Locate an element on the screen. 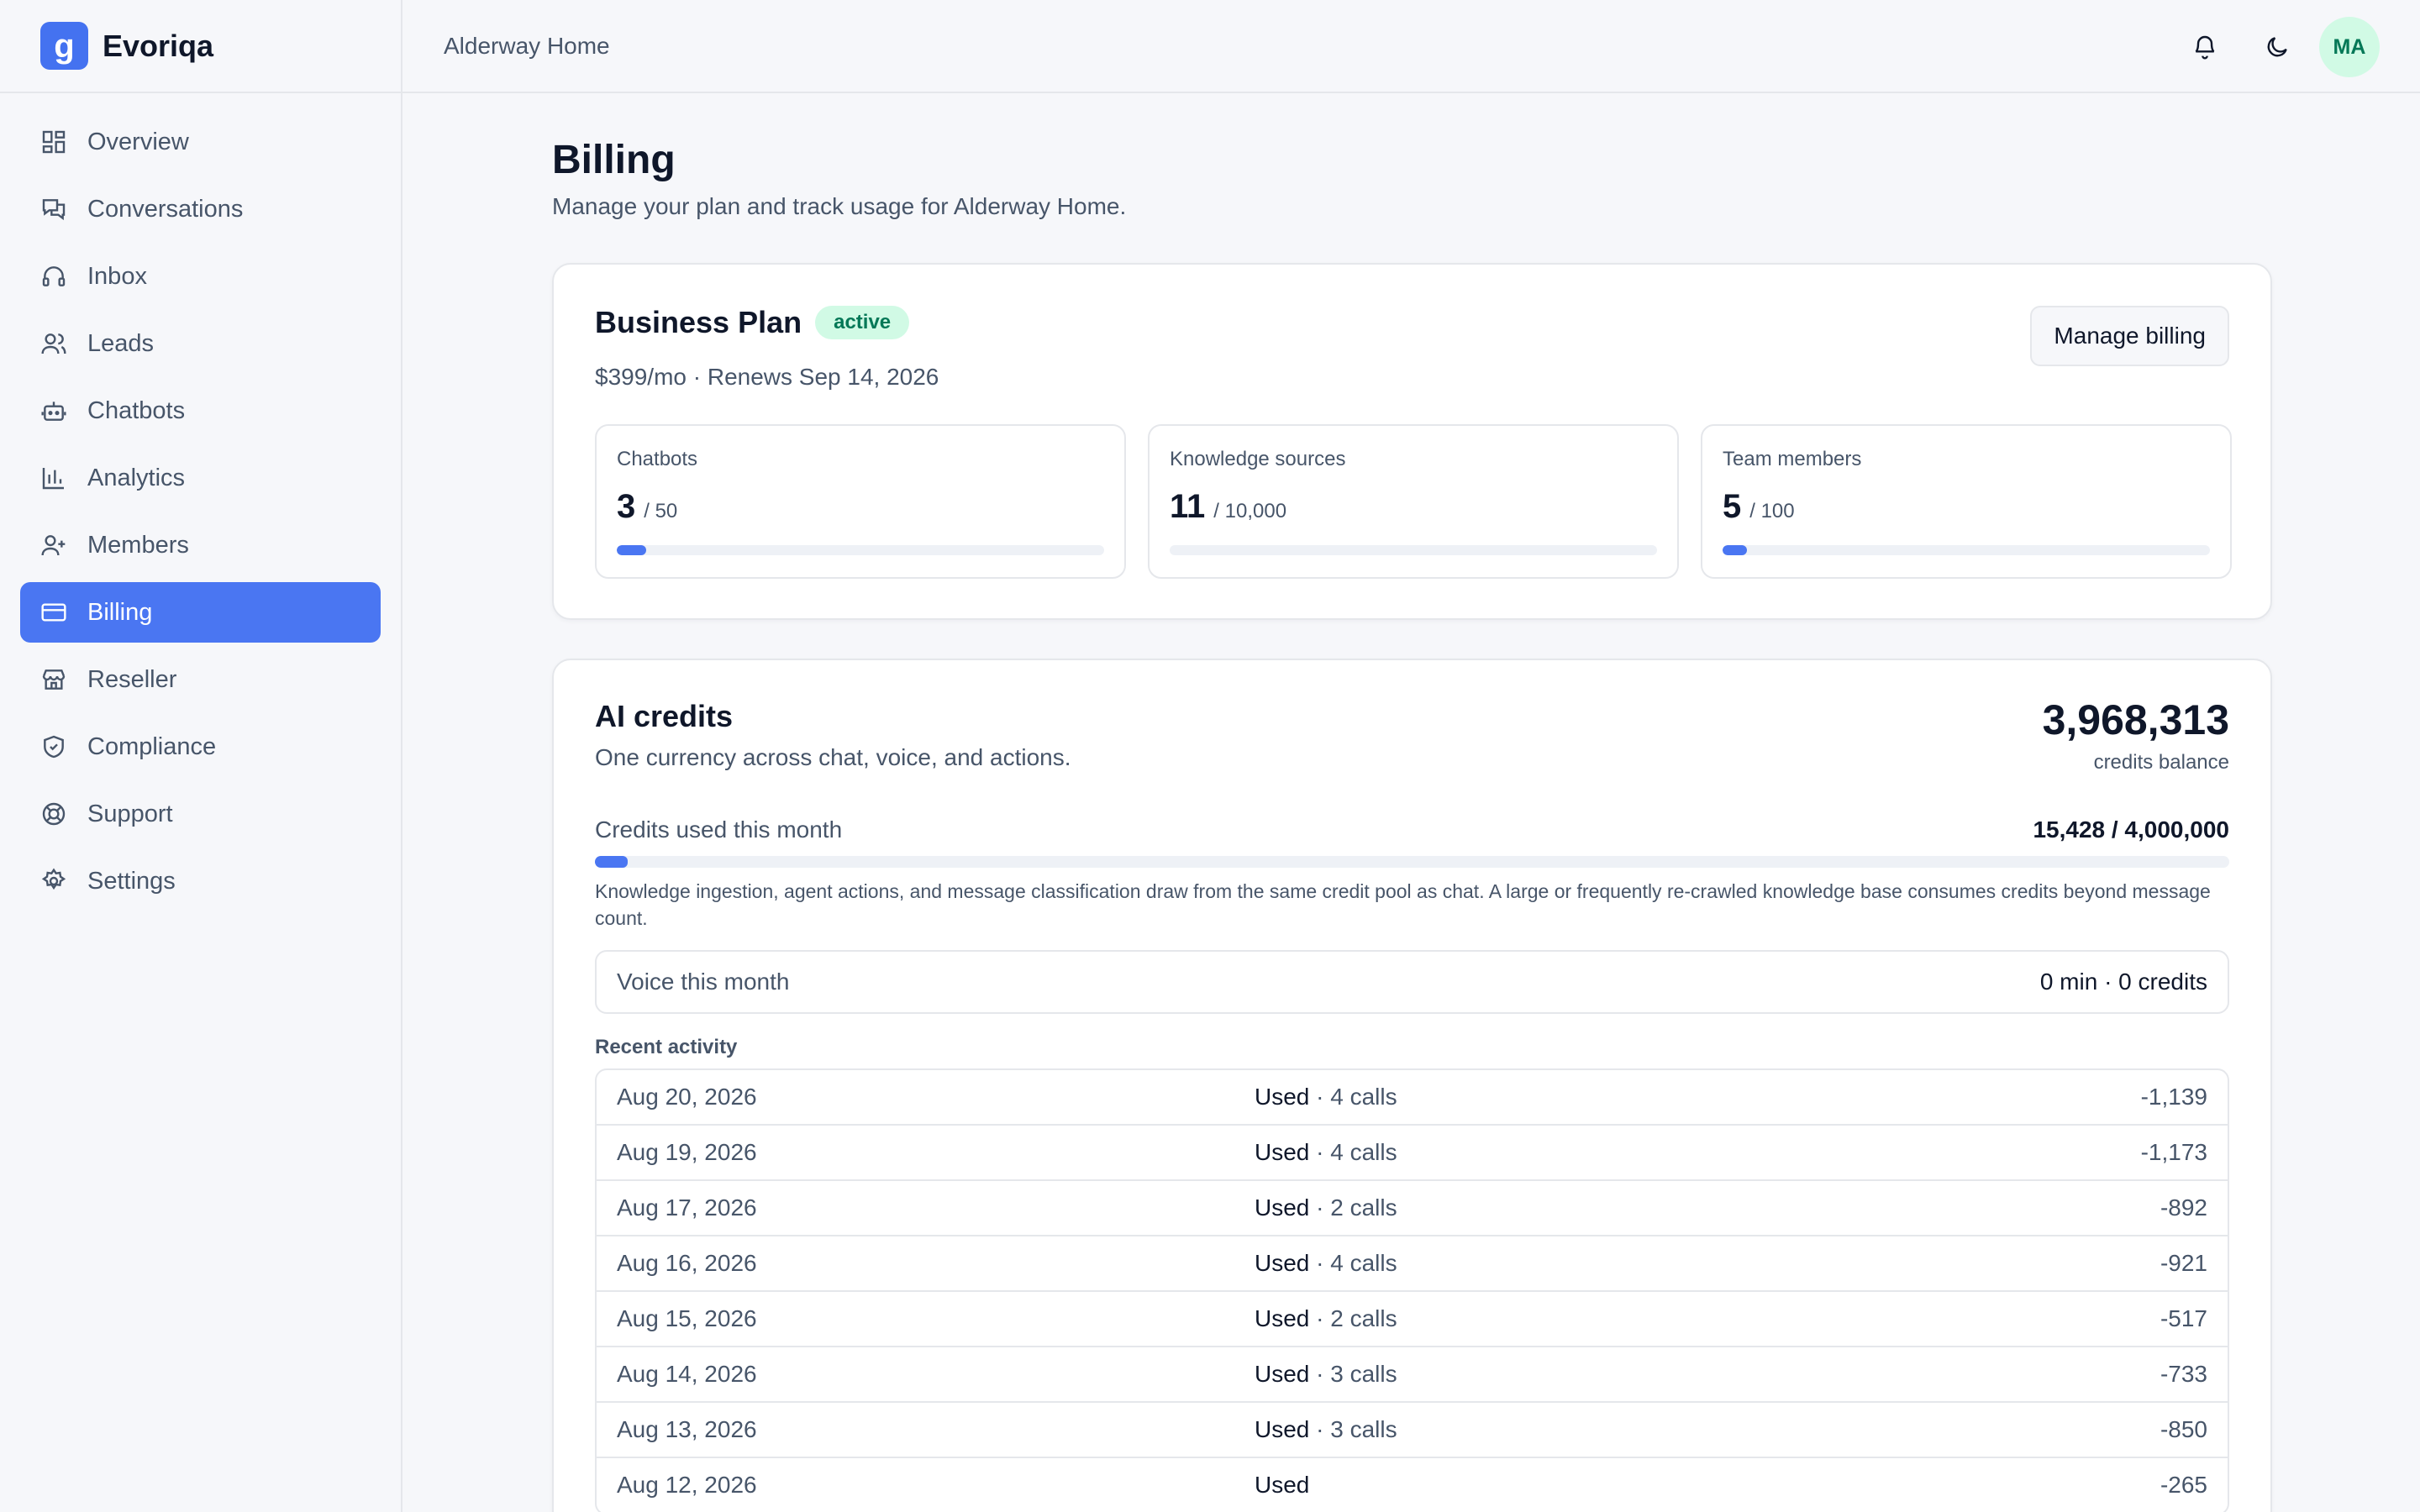 This screenshot has height=1512, width=2420. lifebuoy-icon is located at coordinates (54, 814).